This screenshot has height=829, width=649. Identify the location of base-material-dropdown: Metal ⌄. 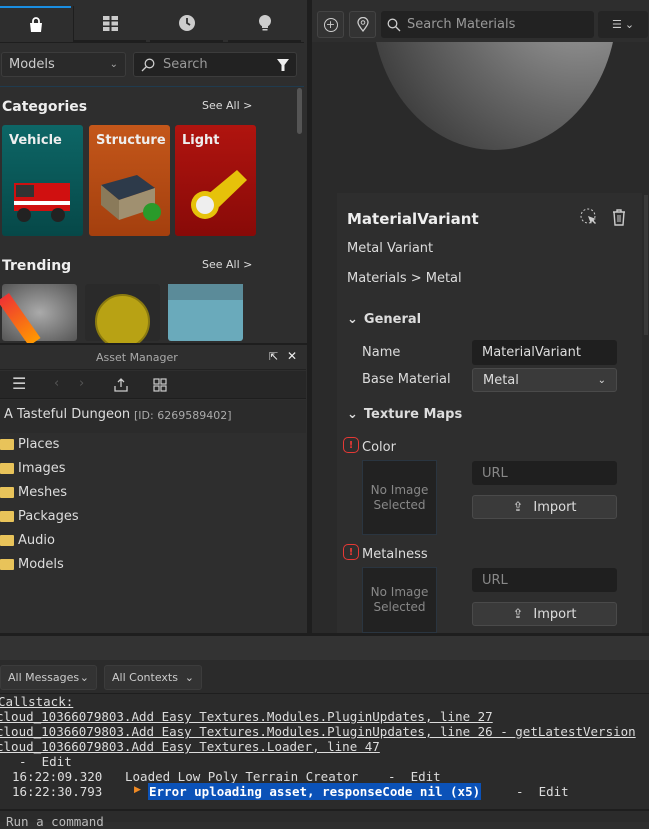
(544, 380).